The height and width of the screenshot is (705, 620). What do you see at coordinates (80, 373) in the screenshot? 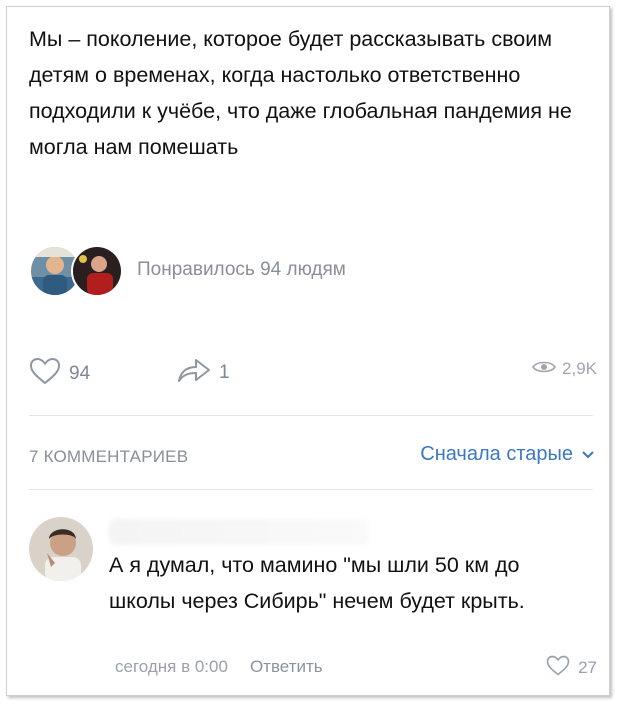
I see `like-count: 94` at bounding box center [80, 373].